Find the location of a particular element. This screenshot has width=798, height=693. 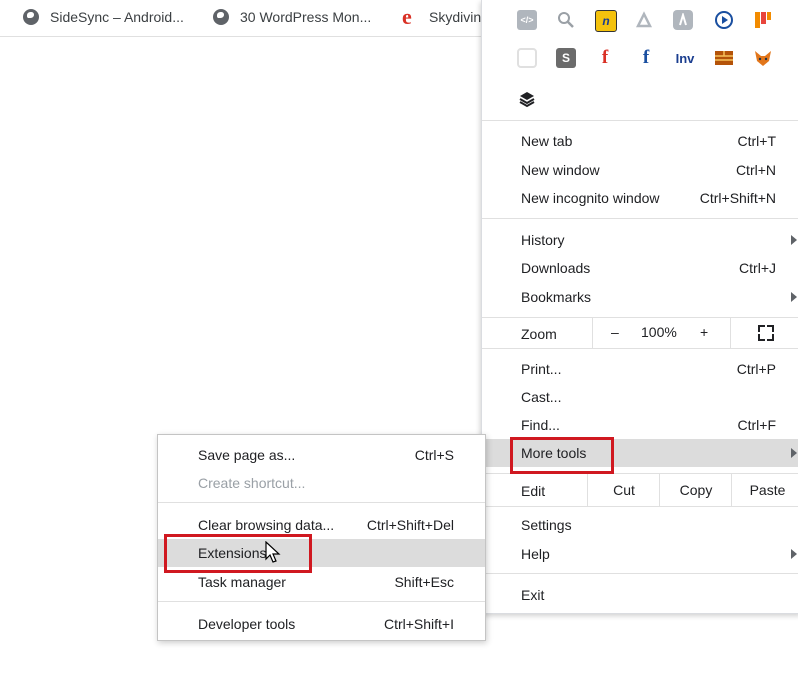

f-red-icon: f is located at coordinates (605, 57).